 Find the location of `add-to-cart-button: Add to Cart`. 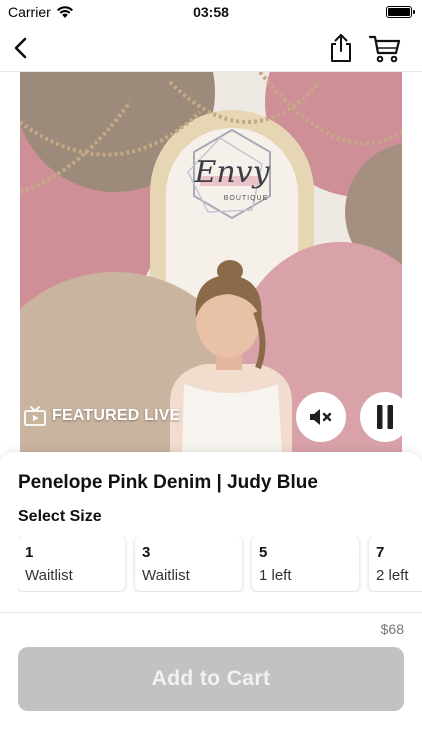

add-to-cart-button: Add to Cart is located at coordinates (211, 679).